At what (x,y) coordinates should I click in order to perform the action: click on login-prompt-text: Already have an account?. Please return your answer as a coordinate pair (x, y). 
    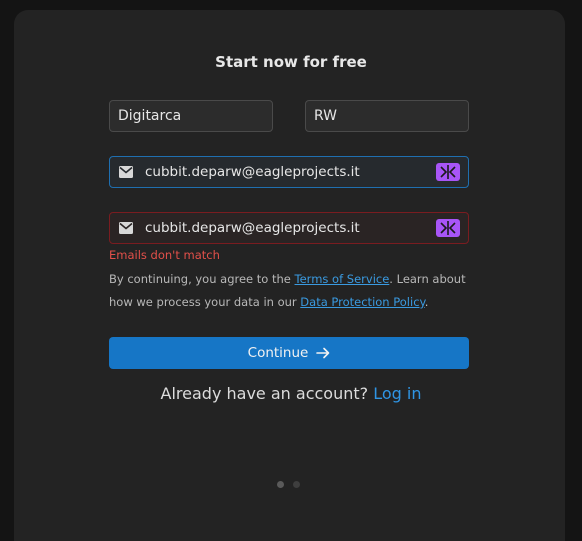
    Looking at the image, I should click on (264, 393).